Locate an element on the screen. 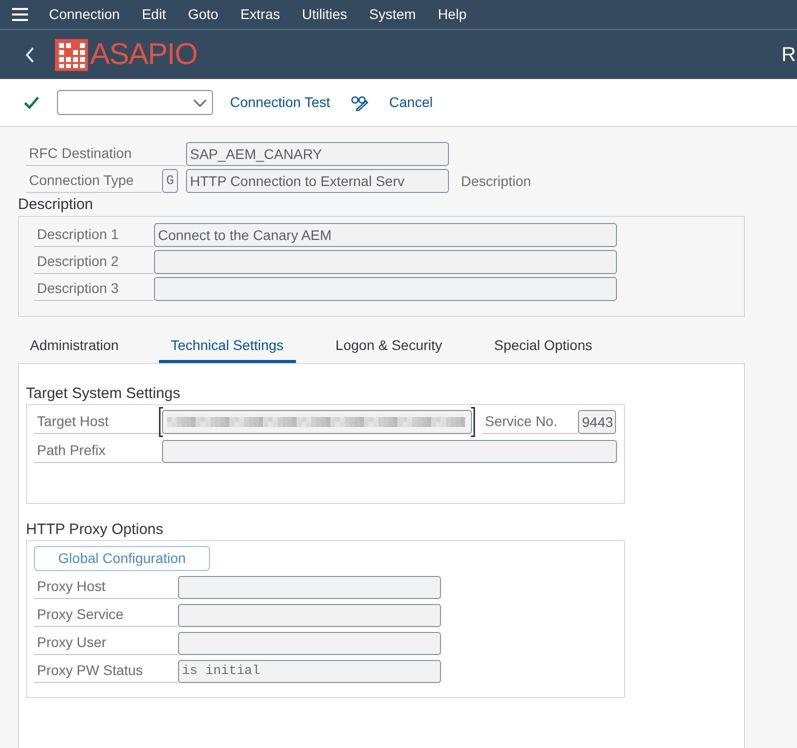 Image resolution: width=797 pixels, height=748 pixels. connection-test-link: Connection Test is located at coordinates (280, 102).